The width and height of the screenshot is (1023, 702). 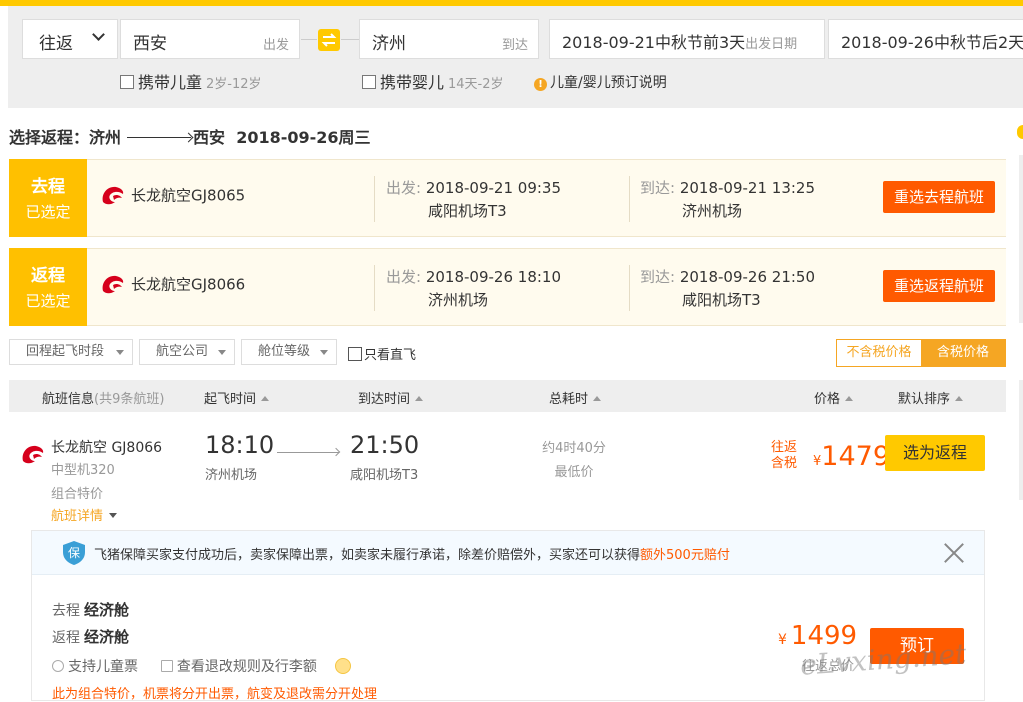 What do you see at coordinates (48, 198) in the screenshot?
I see `leg-badge: 去程 已选定` at bounding box center [48, 198].